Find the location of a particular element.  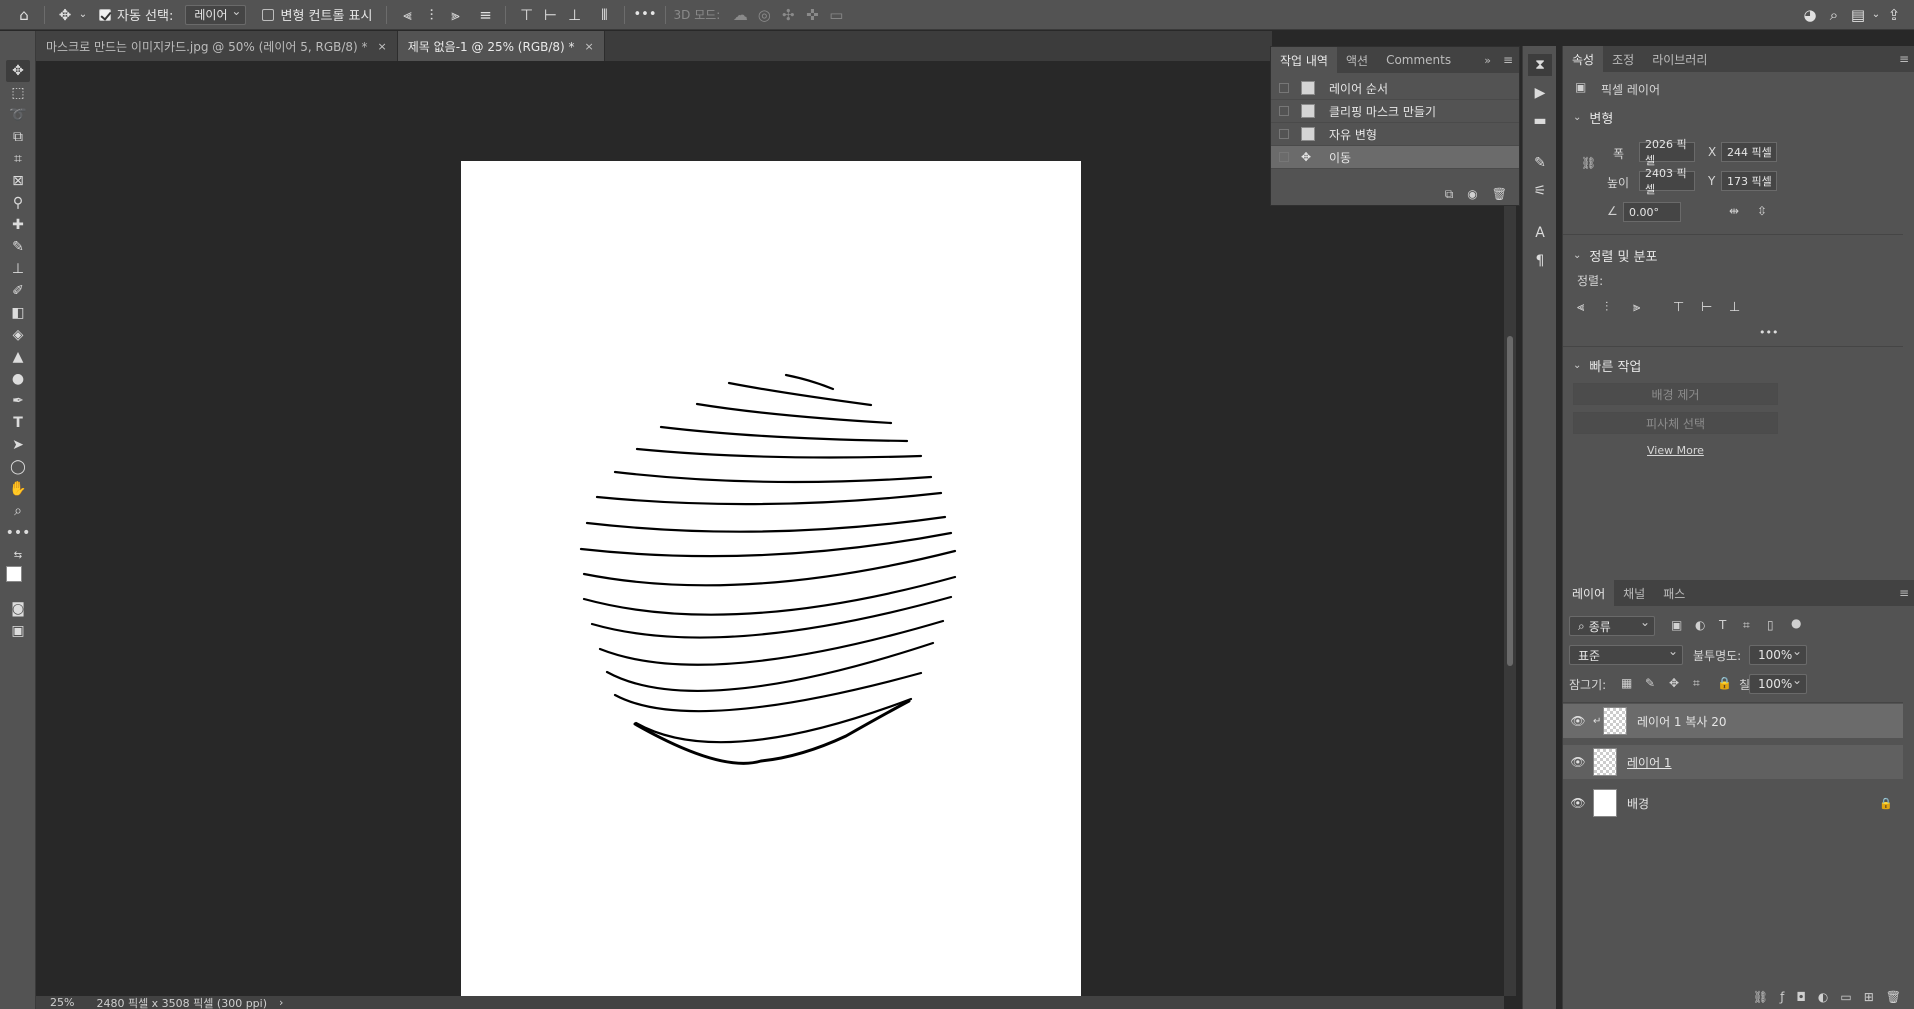

history-item-active: ✥ 이동 is located at coordinates (1395, 157).